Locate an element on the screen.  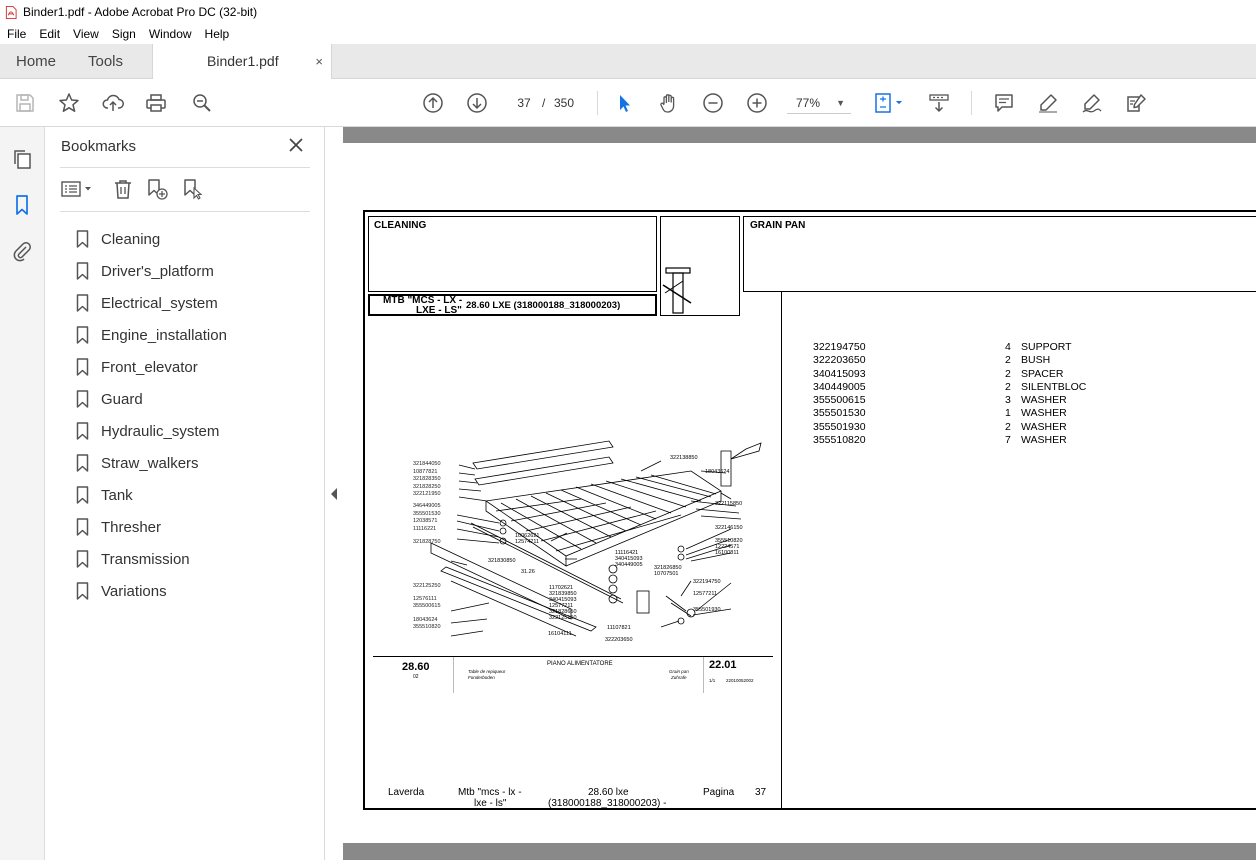
bookmark-item-guard: Guard is located at coordinates (151, 399).